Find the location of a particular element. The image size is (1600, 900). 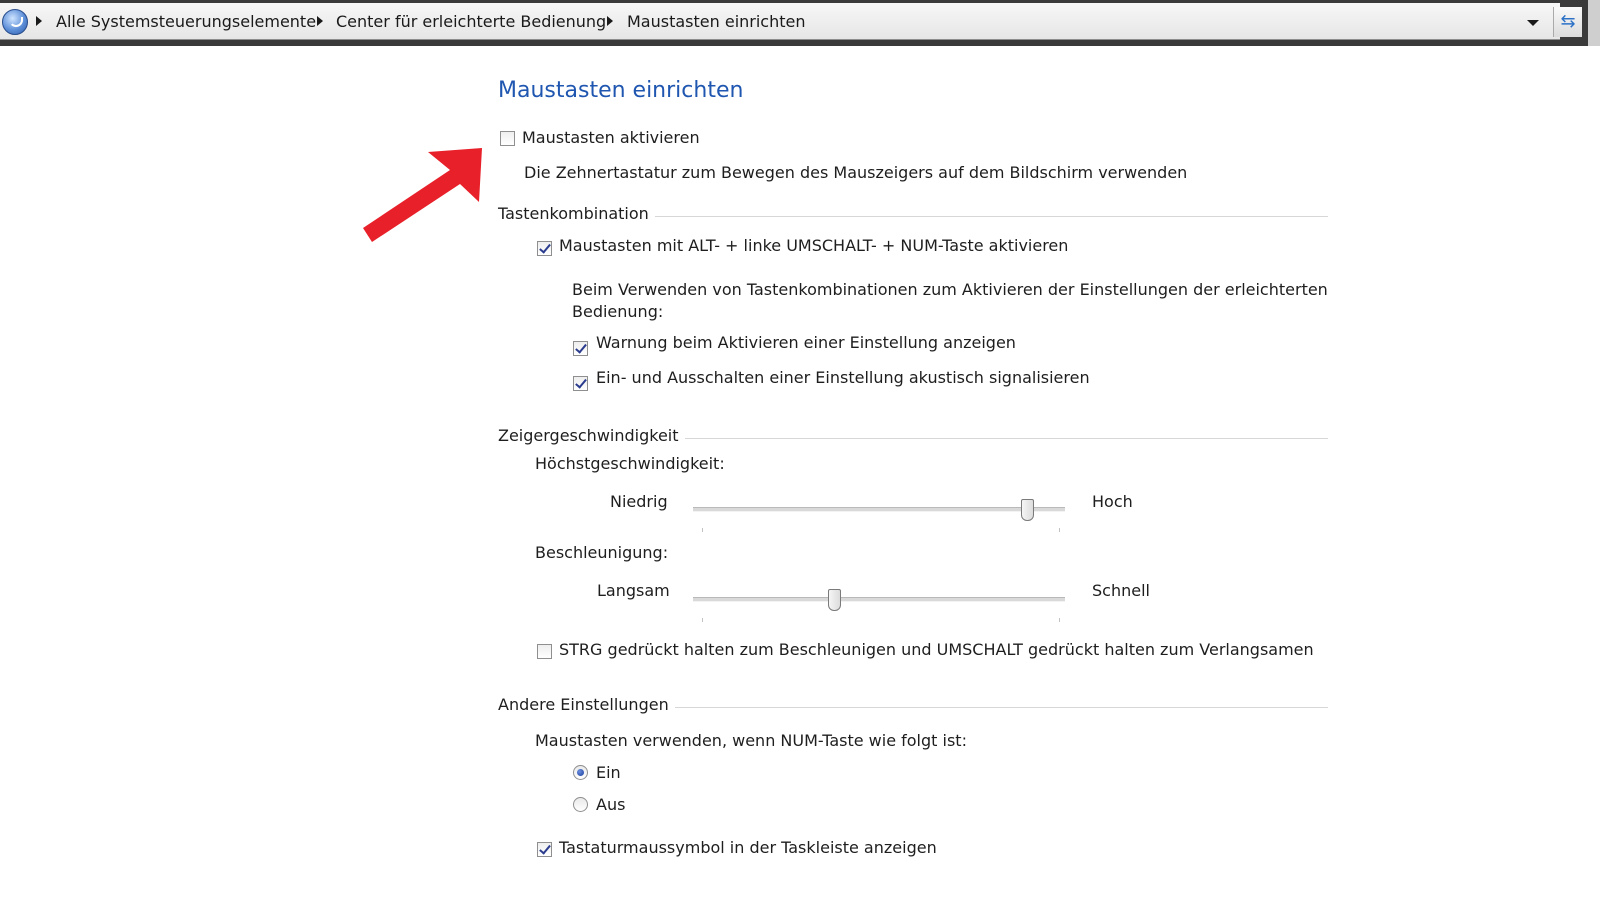

numlock-on-radio is located at coordinates (580, 772).